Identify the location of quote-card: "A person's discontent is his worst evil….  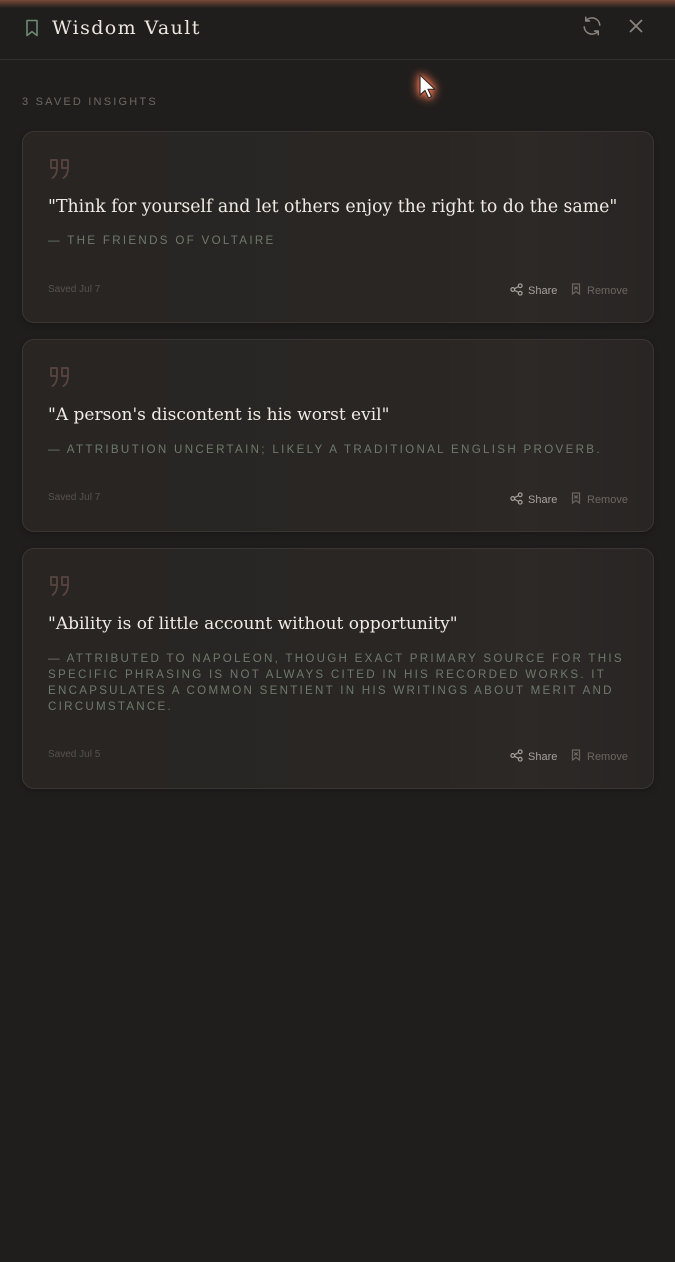
(338, 435).